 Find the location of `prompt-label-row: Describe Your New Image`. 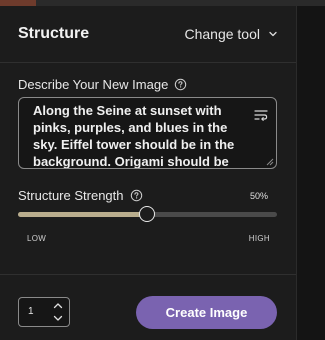

prompt-label-row: Describe Your New Image is located at coordinates (102, 84).